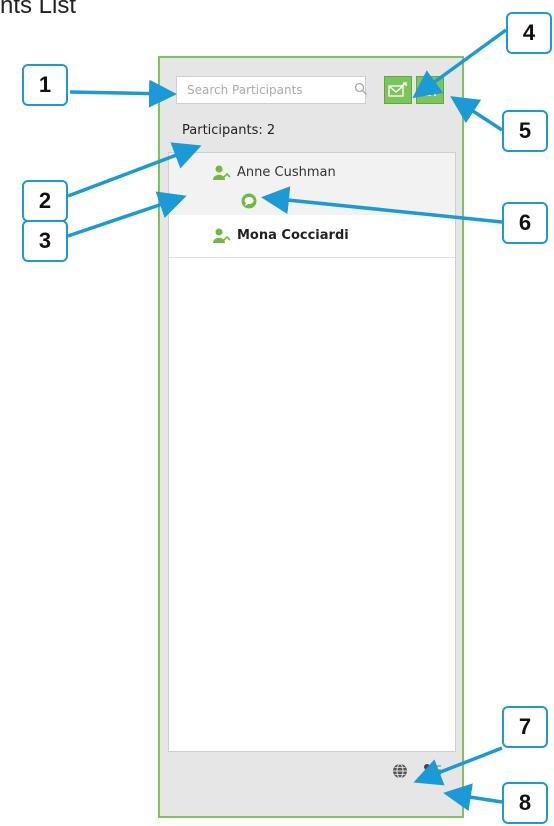 The height and width of the screenshot is (826, 554). Describe the element at coordinates (525, 131) in the screenshot. I see `callout-5: 5` at that location.